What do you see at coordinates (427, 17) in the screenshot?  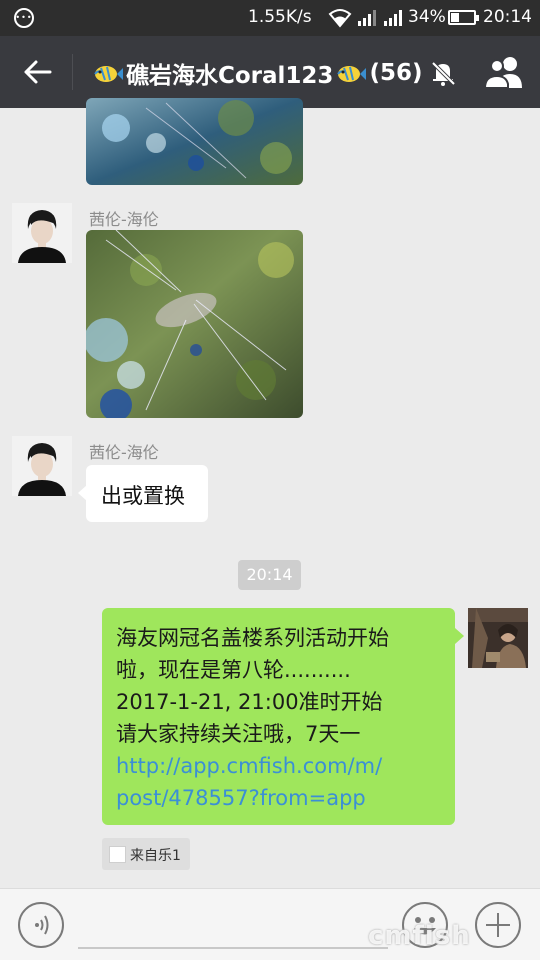 I see `battery-percent: 34%` at bounding box center [427, 17].